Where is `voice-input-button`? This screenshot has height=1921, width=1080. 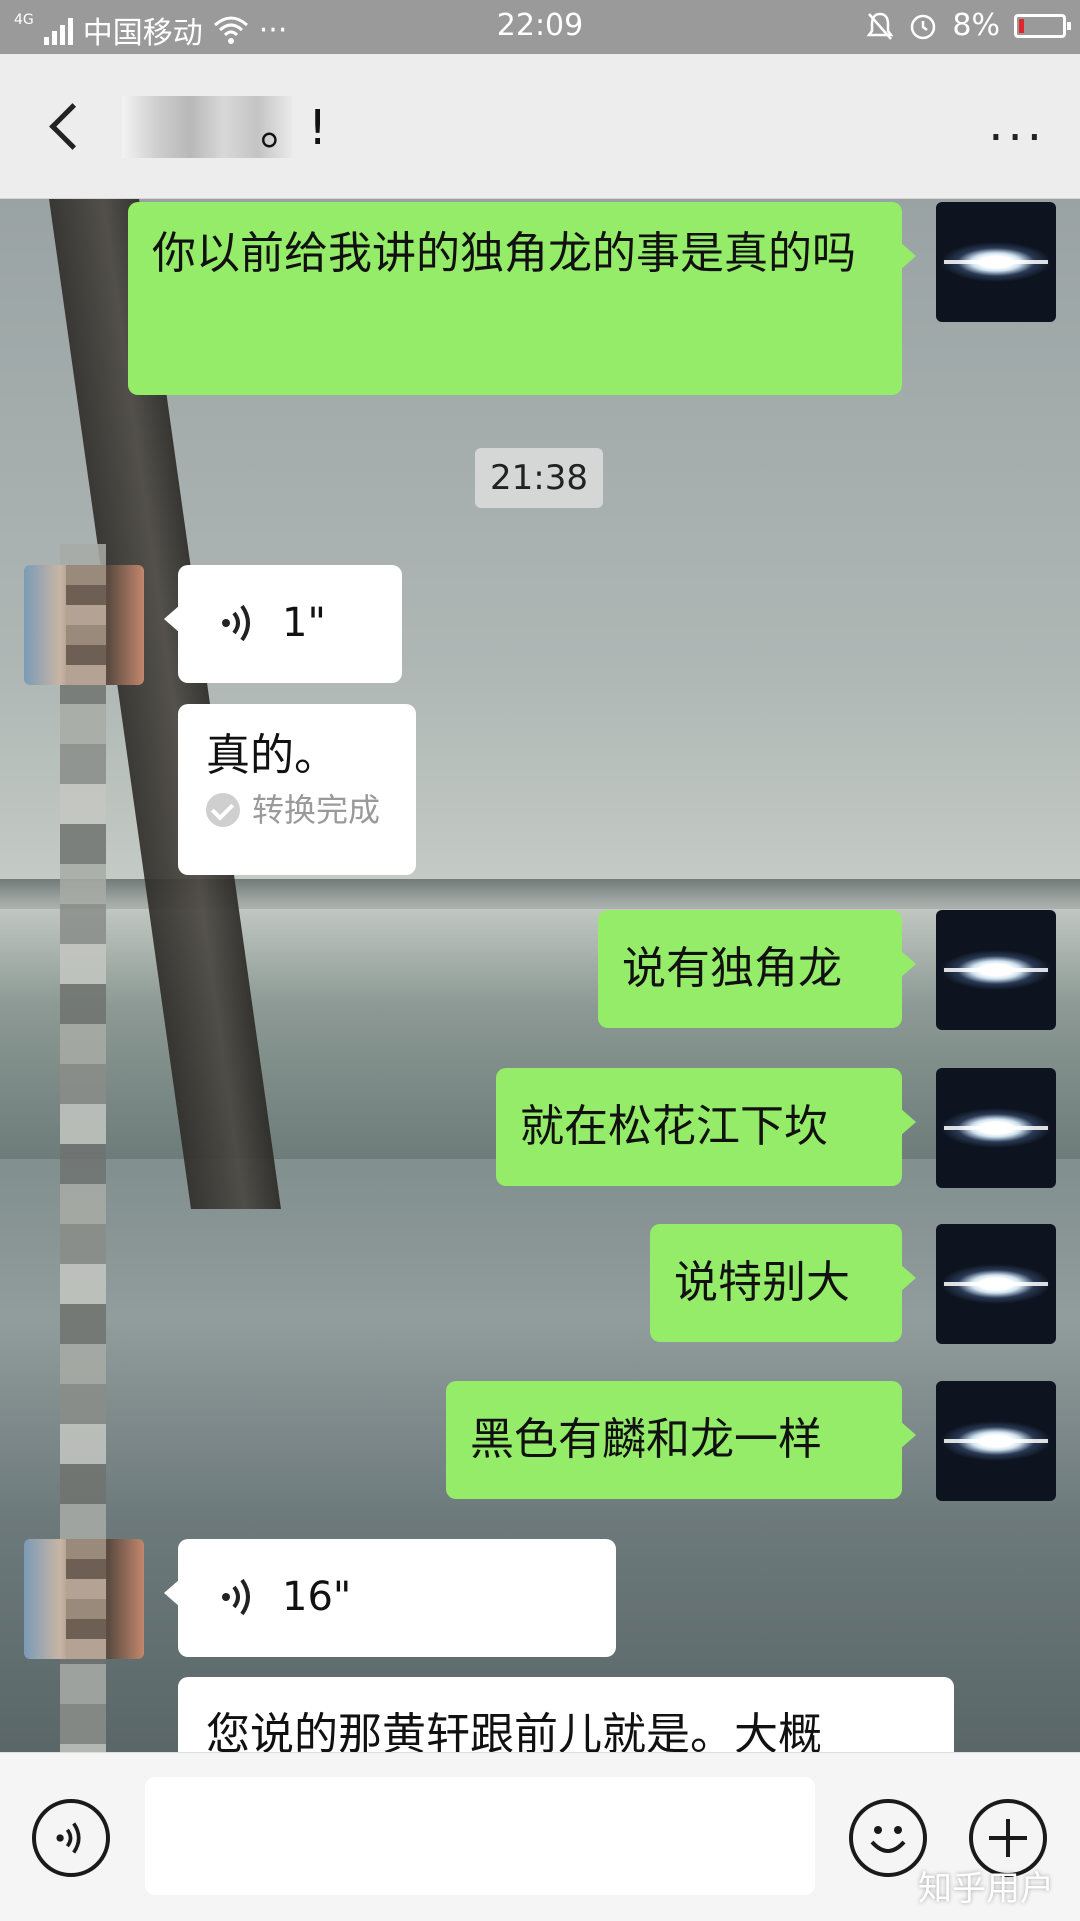 voice-input-button is located at coordinates (71, 1838).